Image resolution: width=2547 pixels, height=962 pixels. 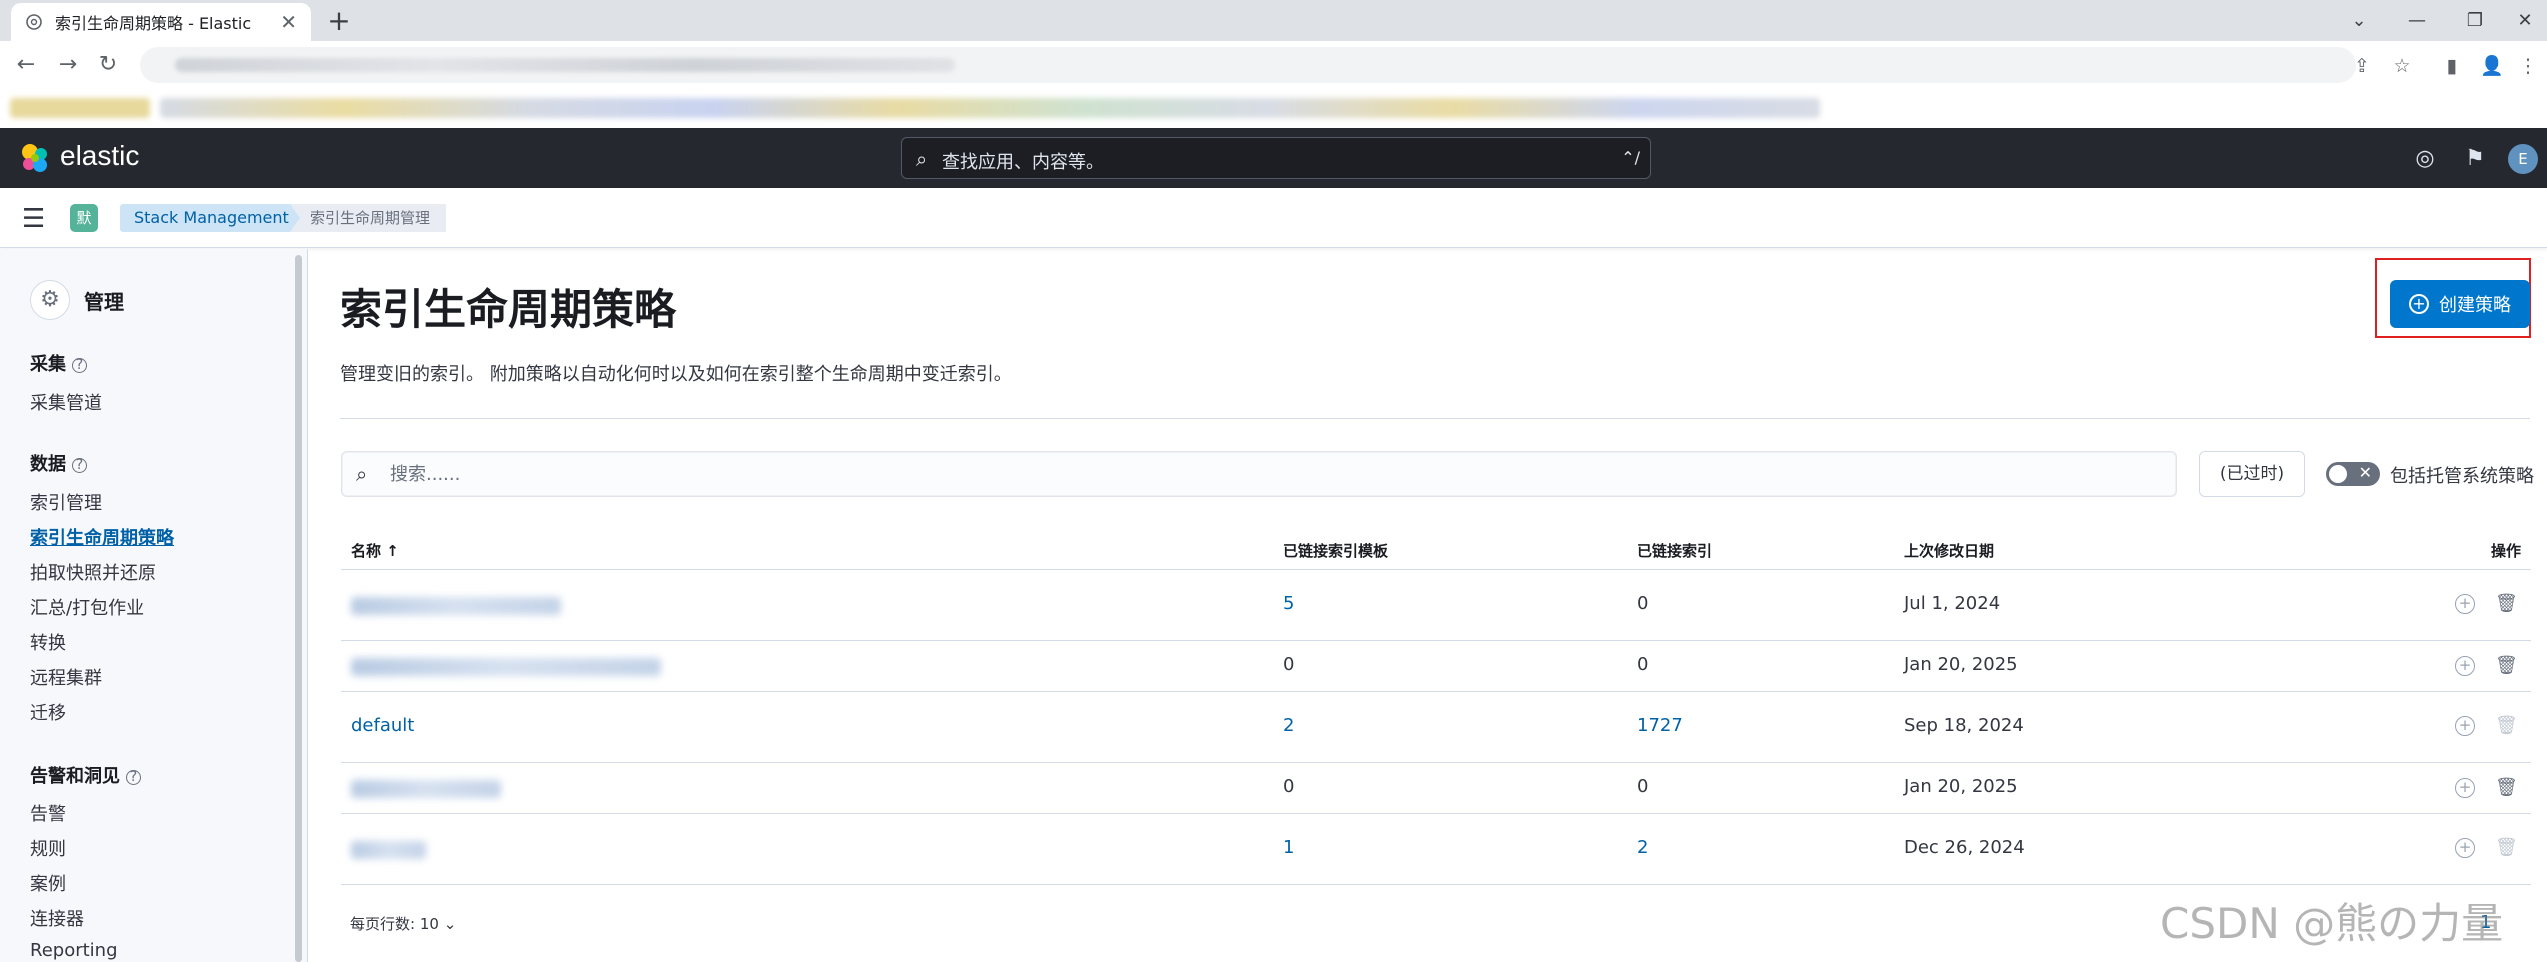 I want to click on forward-arrow-icon: →, so click(x=68, y=65).